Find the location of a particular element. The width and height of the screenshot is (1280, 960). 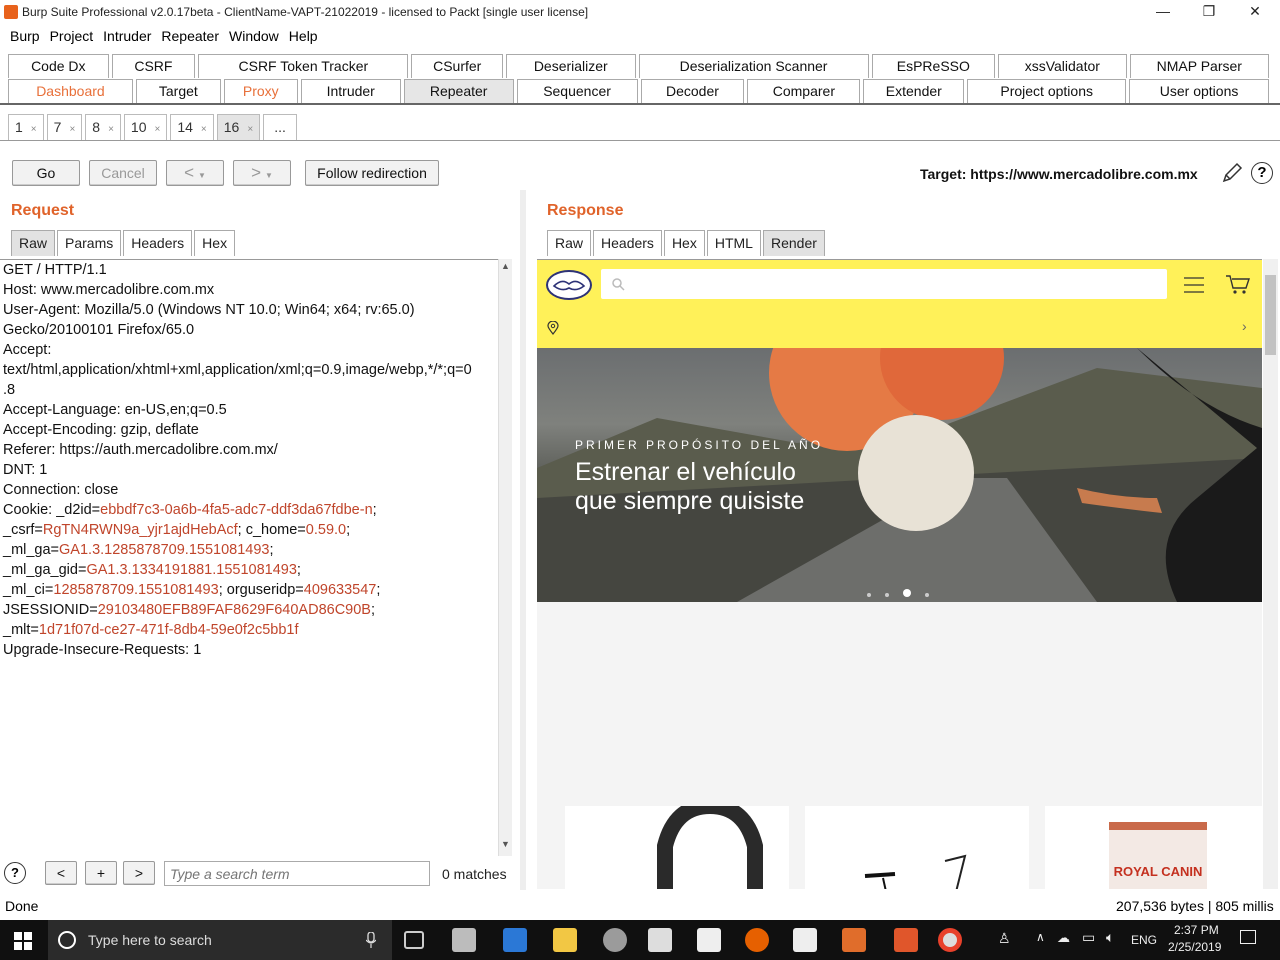

repeater-tab-14: 14 × is located at coordinates (192, 127).